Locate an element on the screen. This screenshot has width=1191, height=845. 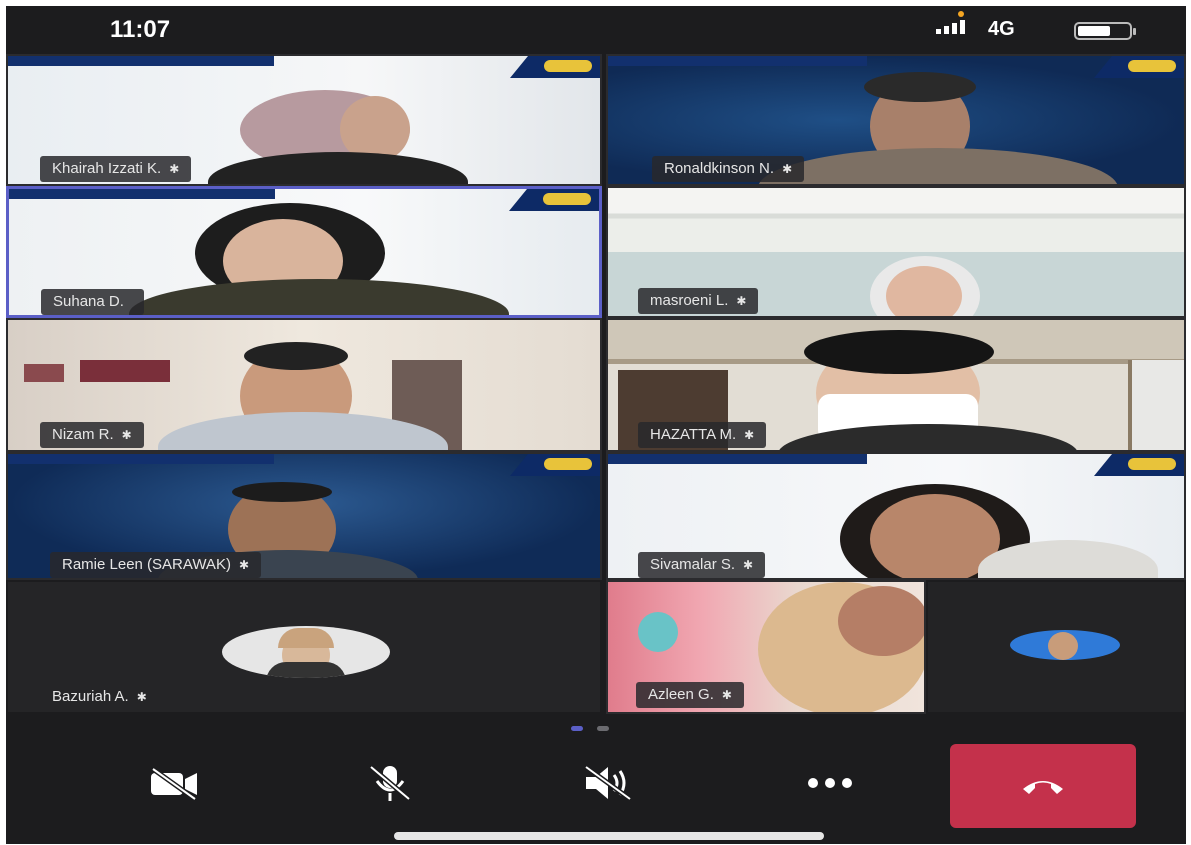
video-tile: Khairah Izzati K. ✱ is located at coordinates (304, 120).